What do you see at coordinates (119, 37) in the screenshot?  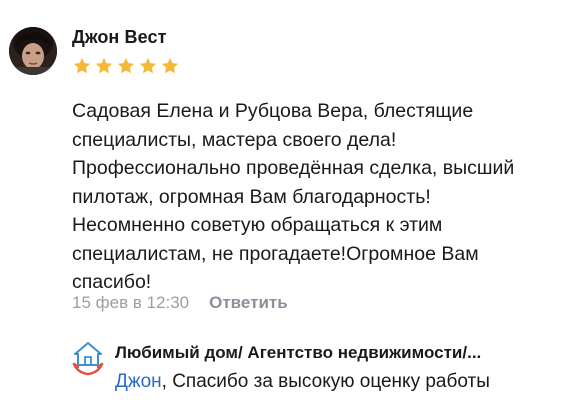 I see `author-name: Джон Вест` at bounding box center [119, 37].